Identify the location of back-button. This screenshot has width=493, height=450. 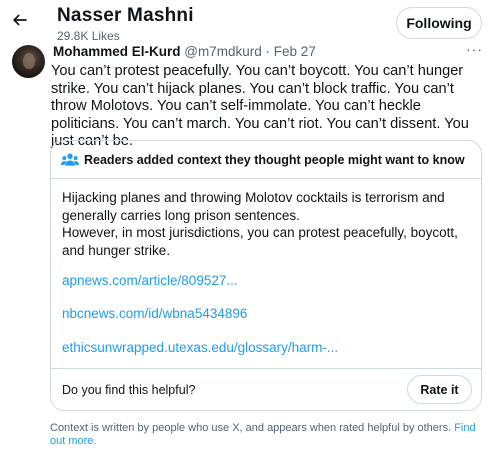
(20, 20).